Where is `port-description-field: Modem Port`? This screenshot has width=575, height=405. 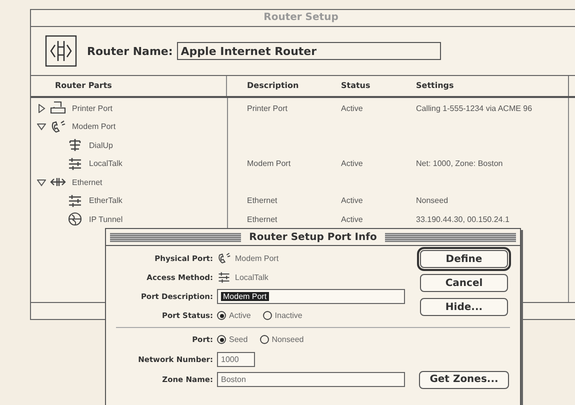 port-description-field: Modem Port is located at coordinates (311, 296).